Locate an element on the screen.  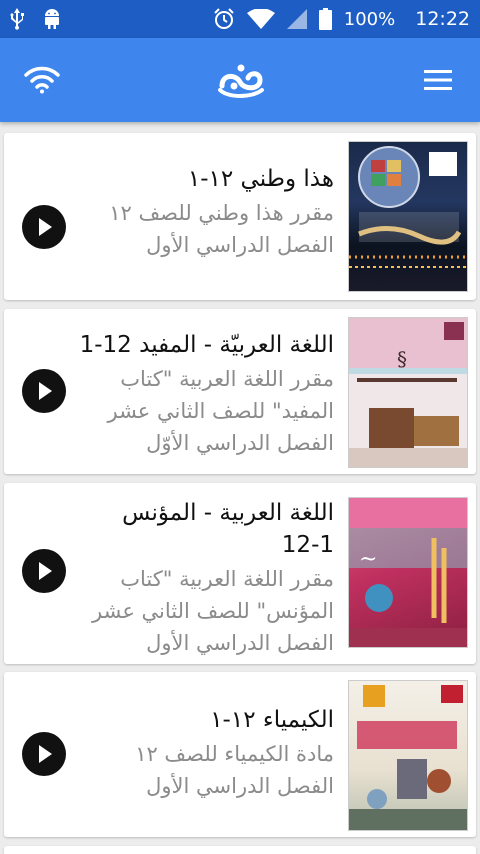
list-item is located at coordinates (240, 850).